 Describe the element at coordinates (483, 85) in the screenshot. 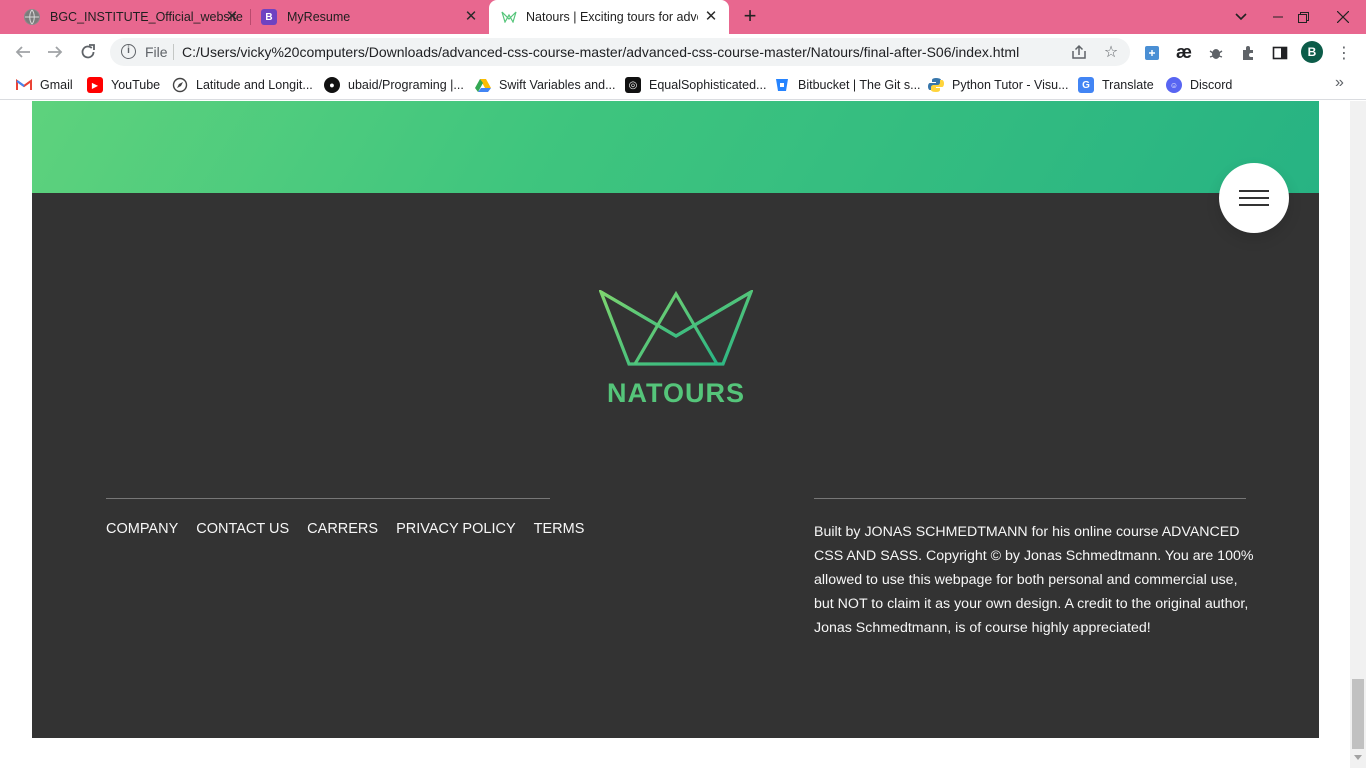

I see `drive-icon` at that location.